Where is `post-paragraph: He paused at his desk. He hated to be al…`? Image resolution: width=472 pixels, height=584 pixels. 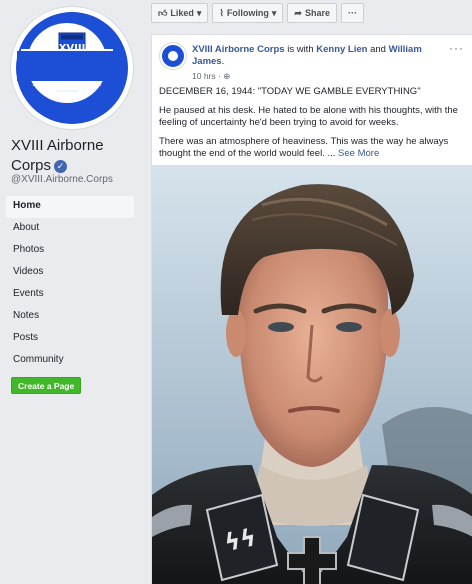 post-paragraph: He paused at his desk. He hated to be al… is located at coordinates (308, 116).